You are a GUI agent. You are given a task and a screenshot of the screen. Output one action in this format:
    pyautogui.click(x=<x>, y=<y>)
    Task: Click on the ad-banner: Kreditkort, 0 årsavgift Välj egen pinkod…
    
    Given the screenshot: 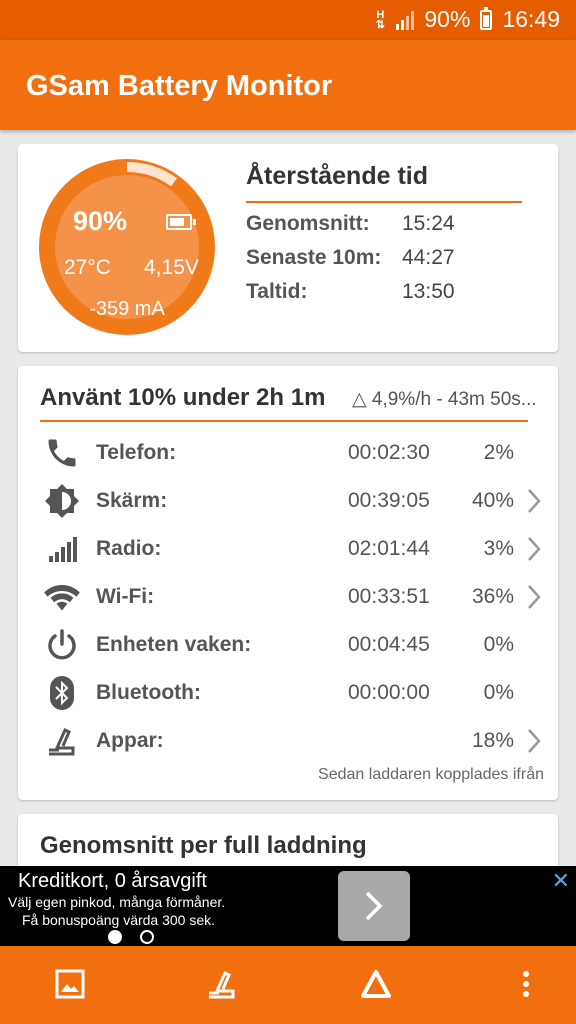 What is the action you would take?
    pyautogui.click(x=288, y=906)
    